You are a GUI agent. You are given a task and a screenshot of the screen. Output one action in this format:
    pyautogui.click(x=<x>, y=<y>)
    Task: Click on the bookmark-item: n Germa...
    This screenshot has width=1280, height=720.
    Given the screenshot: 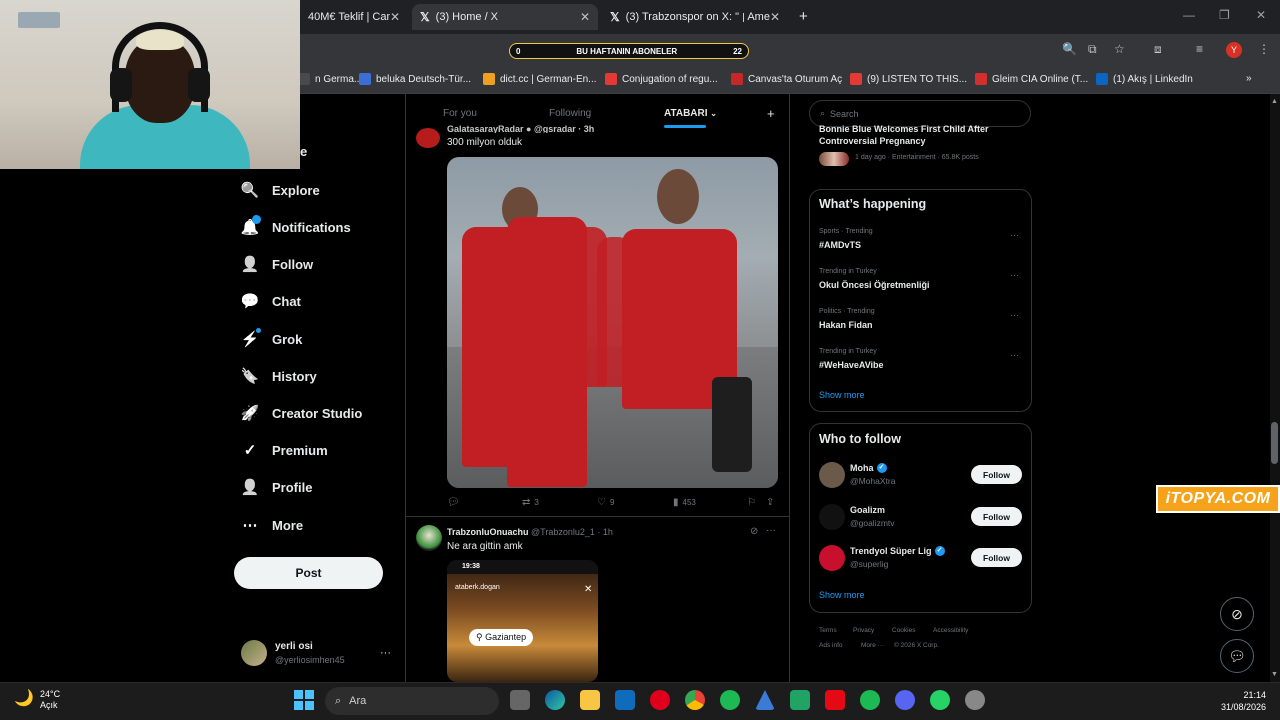 What is the action you would take?
    pyautogui.click(x=330, y=79)
    